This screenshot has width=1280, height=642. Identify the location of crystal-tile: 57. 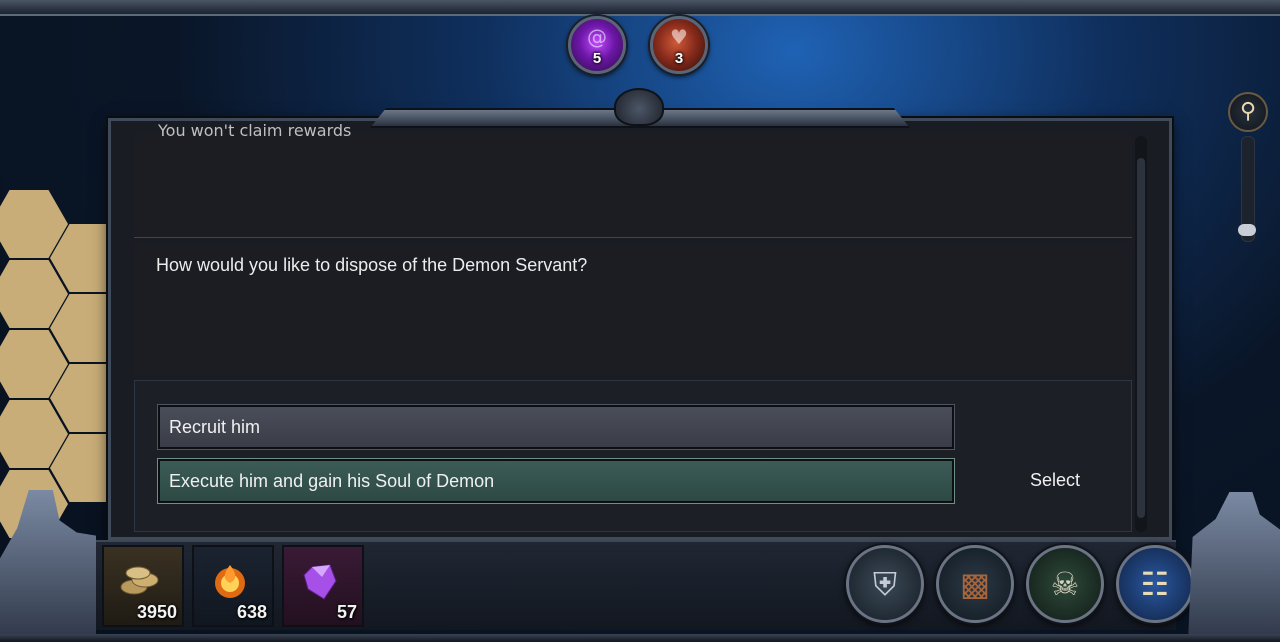
(323, 586).